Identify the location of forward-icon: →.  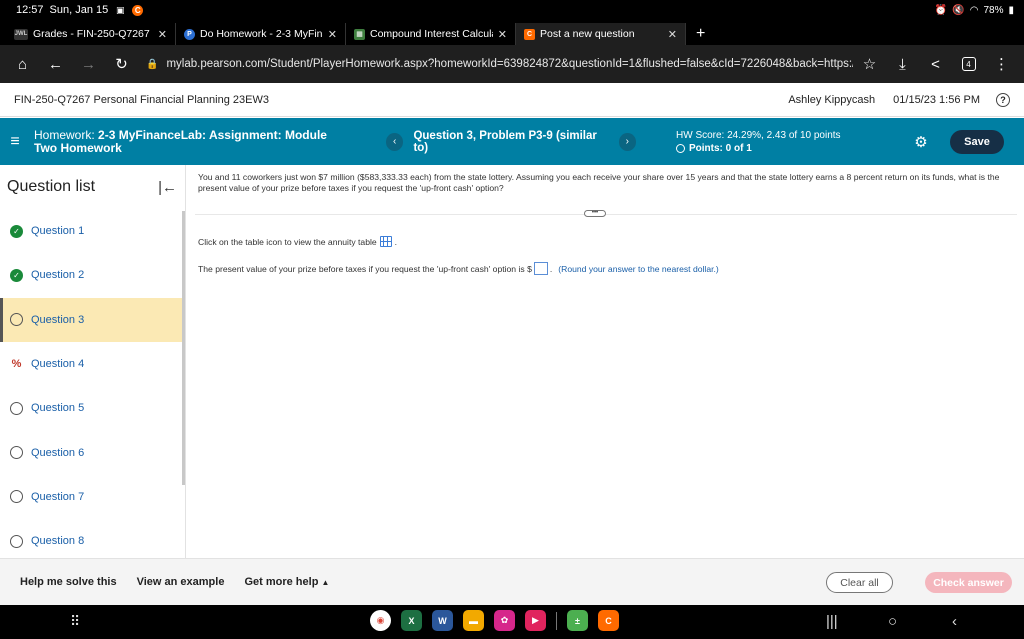
(88, 64).